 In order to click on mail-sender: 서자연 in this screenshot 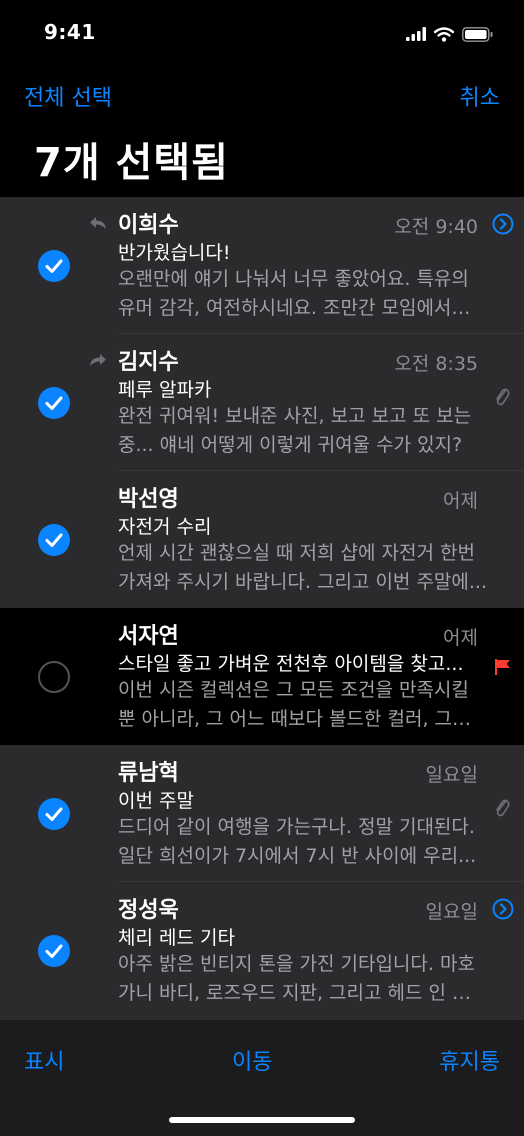, I will do `click(148, 636)`.